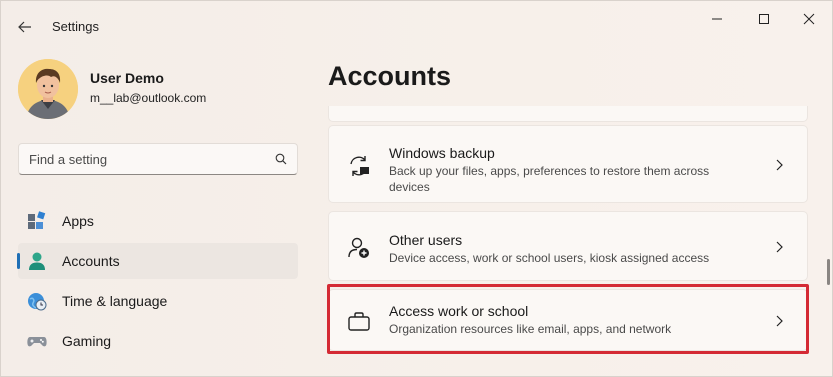  I want to click on close-button, so click(809, 19).